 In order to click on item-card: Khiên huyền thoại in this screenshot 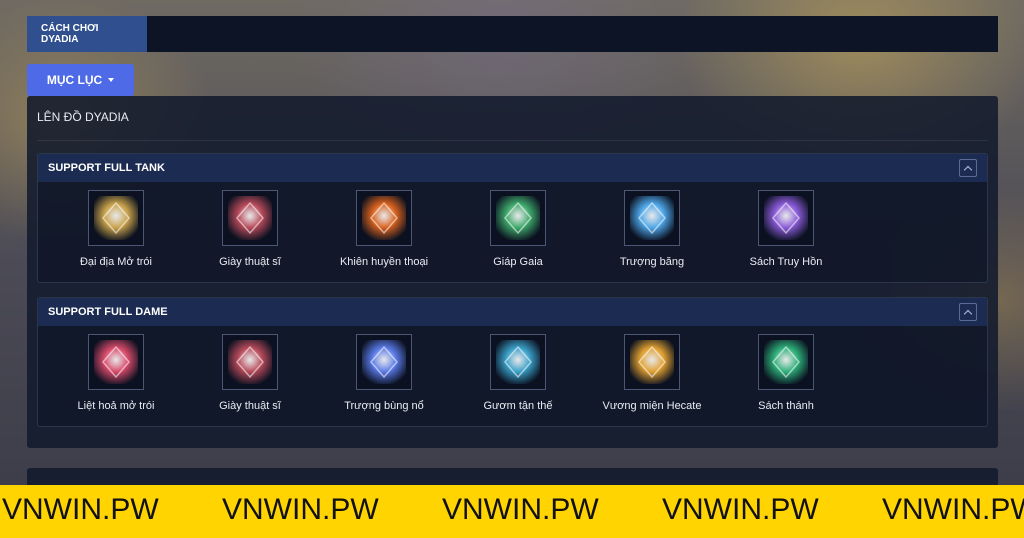, I will do `click(384, 229)`.